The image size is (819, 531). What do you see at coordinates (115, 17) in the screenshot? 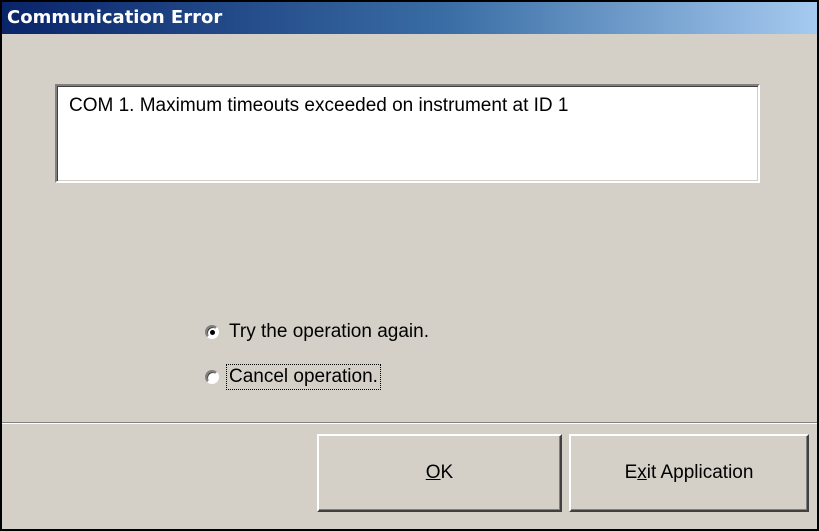
I see `dialog-title: Communication Error` at bounding box center [115, 17].